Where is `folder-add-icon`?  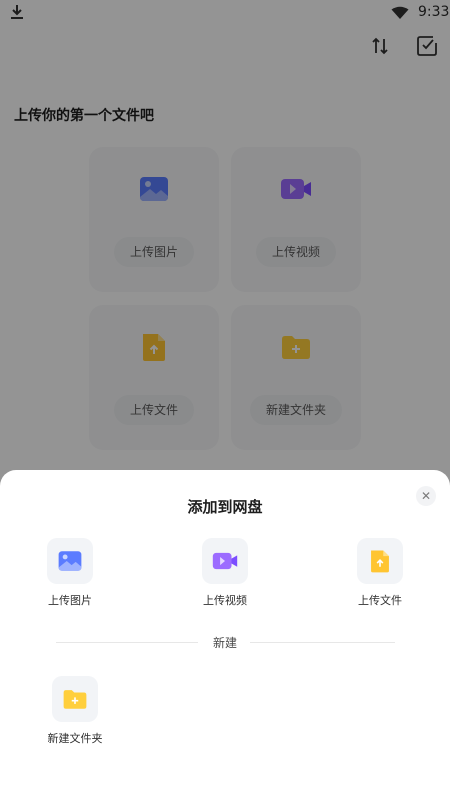 folder-add-icon is located at coordinates (75, 699).